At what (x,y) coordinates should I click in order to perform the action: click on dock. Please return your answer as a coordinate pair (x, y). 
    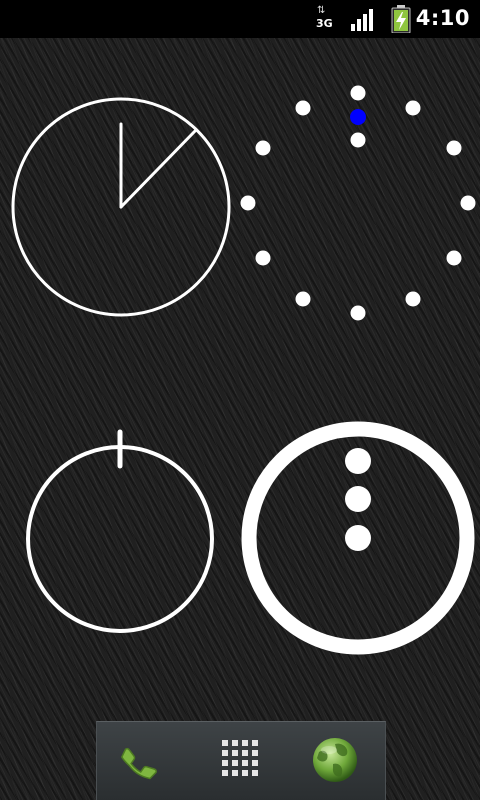
    Looking at the image, I should click on (241, 760).